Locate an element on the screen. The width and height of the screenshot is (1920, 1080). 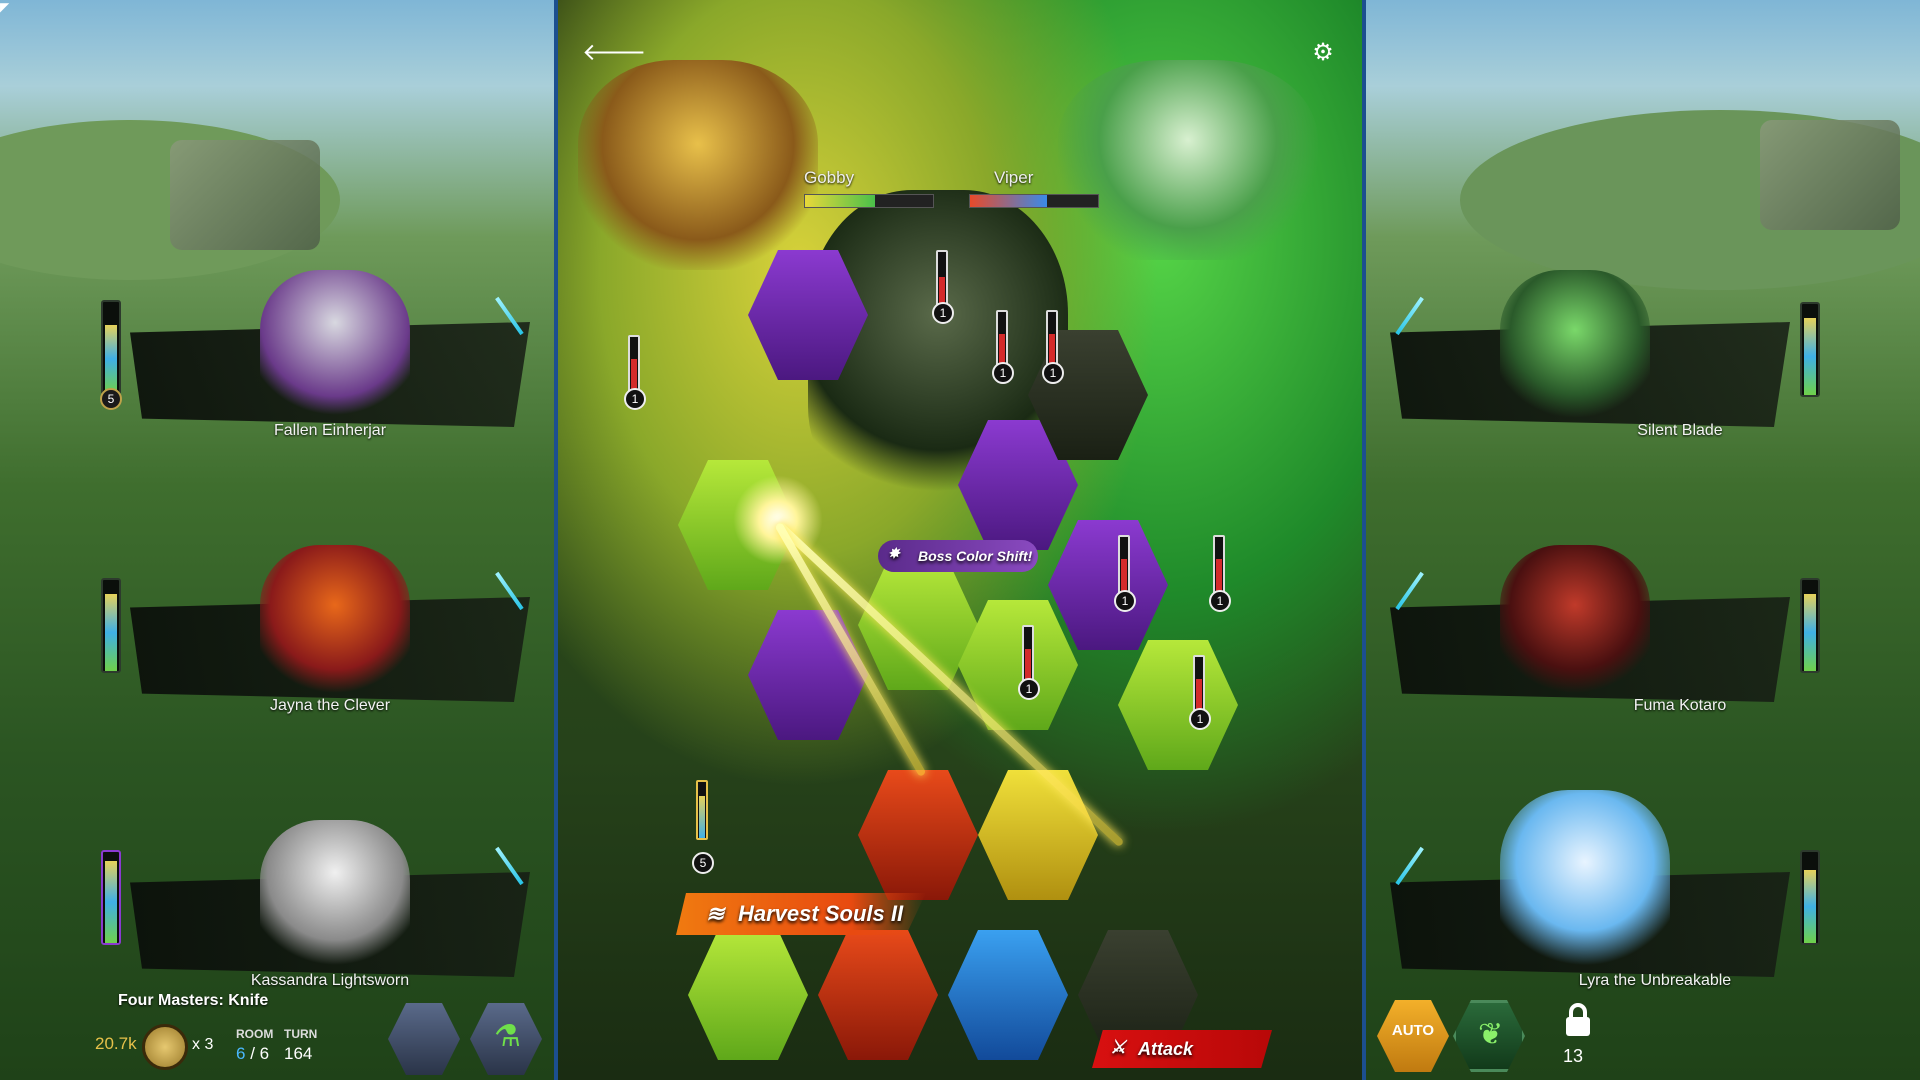
skill-banner-harvest-souls: ≋ Harvest Souls II is located at coordinates (801, 914).